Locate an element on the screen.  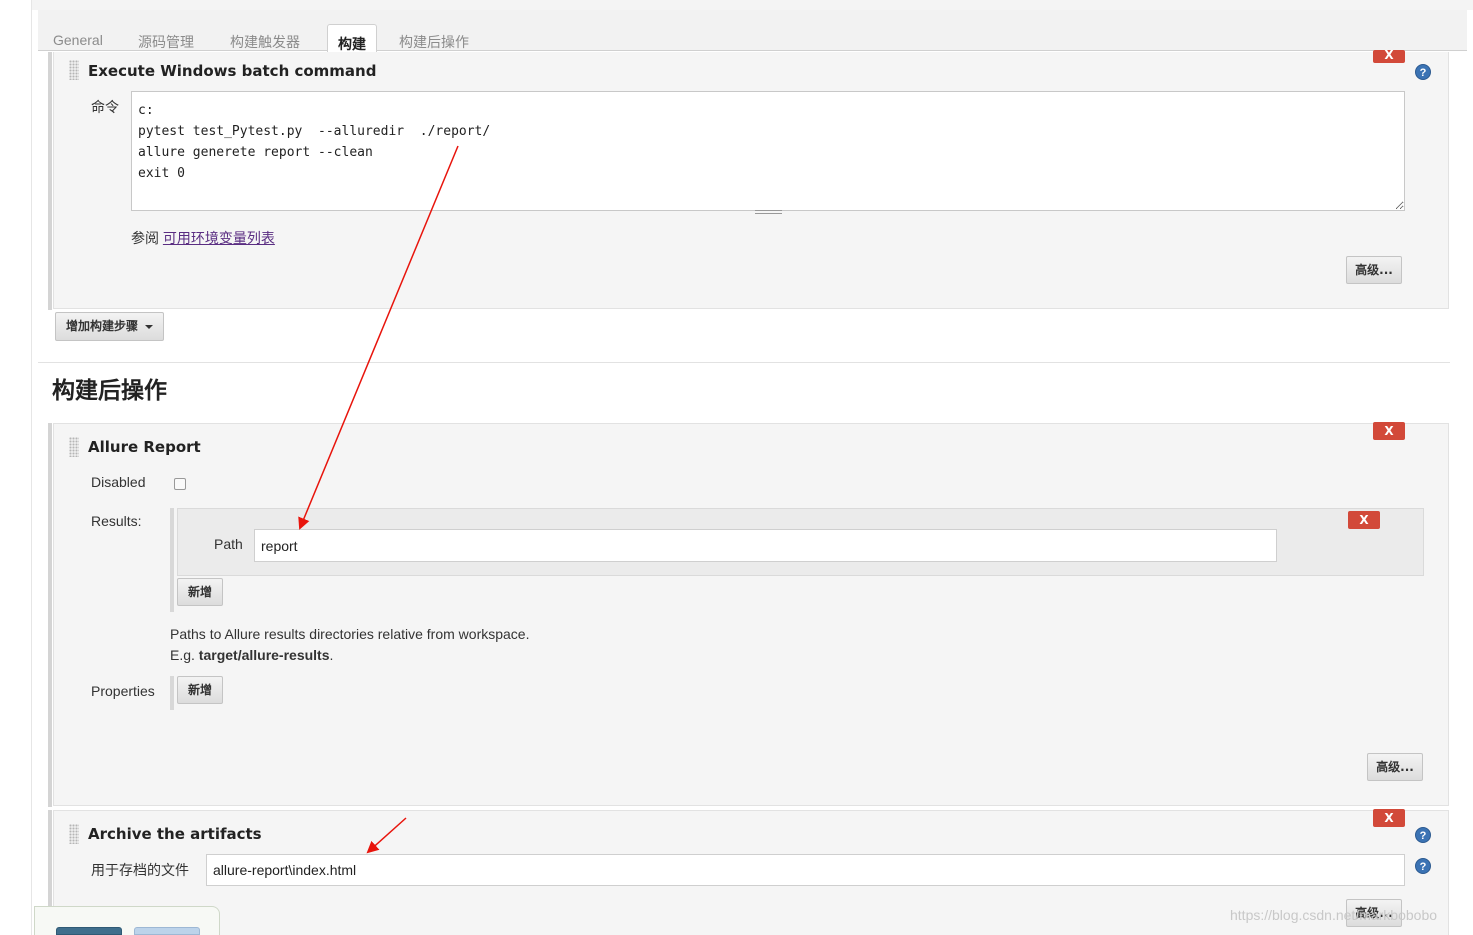
annotation-arrows is located at coordinates (378, 499).